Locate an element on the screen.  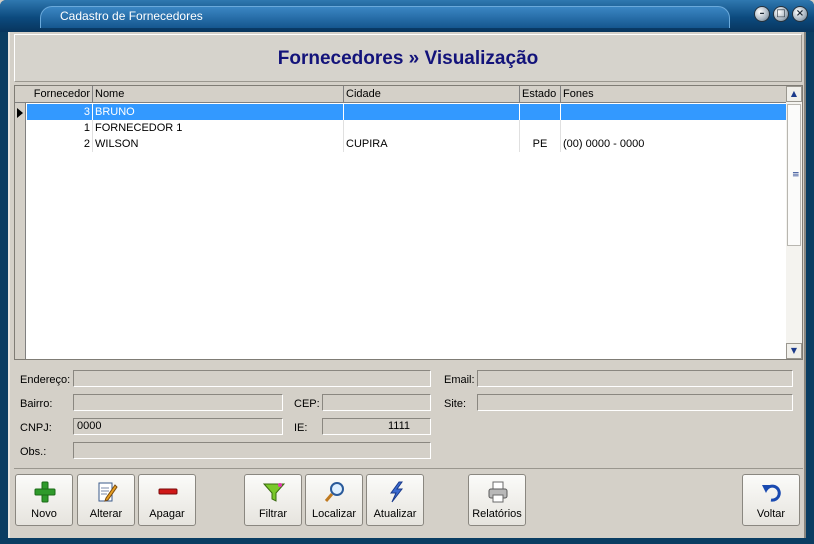
cell-fornecedor: 3 is located at coordinates (60, 112).